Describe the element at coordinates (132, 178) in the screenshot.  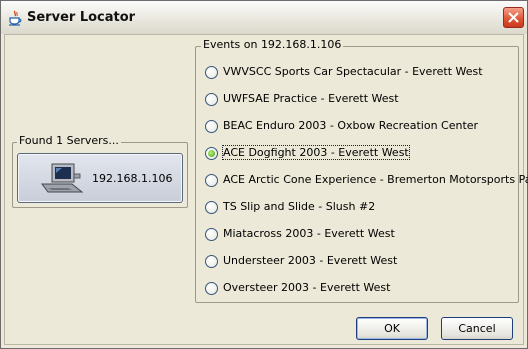
I see `server-address: 192.168.1.106` at that location.